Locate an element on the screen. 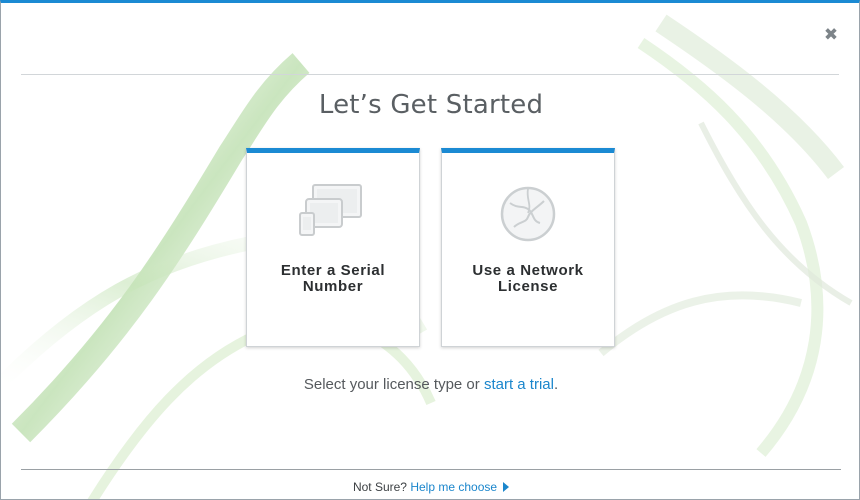 This screenshot has height=500, width=860. enter-serial-number-card: Enter a Serial Number is located at coordinates (333, 247).